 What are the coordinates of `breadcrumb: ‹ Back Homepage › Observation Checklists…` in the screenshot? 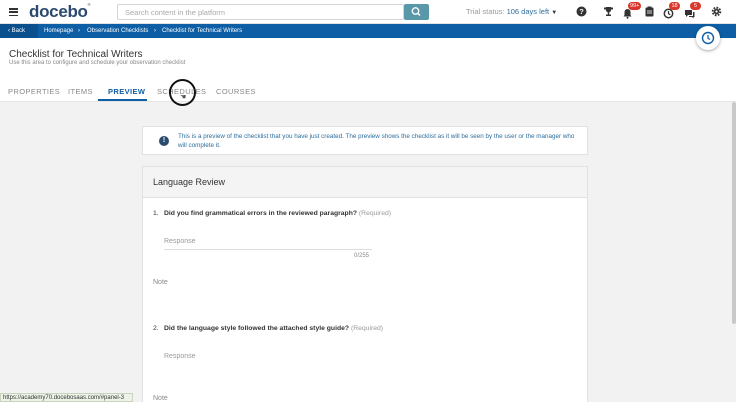 It's located at (368, 31).